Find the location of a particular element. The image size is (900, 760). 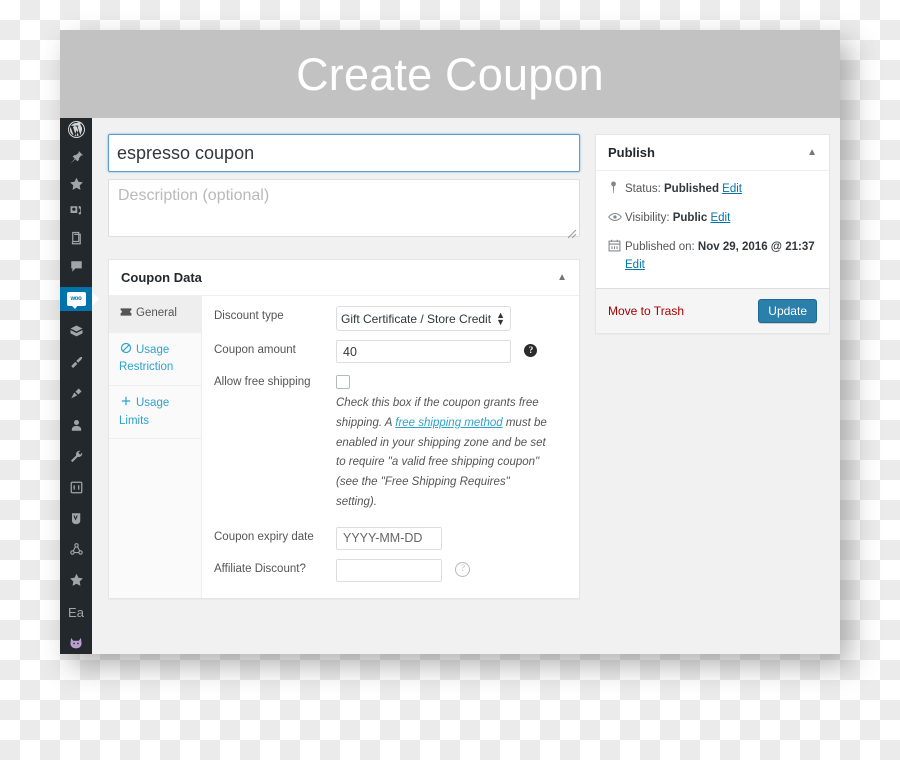

field-coupon-expiry-date: Coupon expiry date is located at coordinates (390, 538).